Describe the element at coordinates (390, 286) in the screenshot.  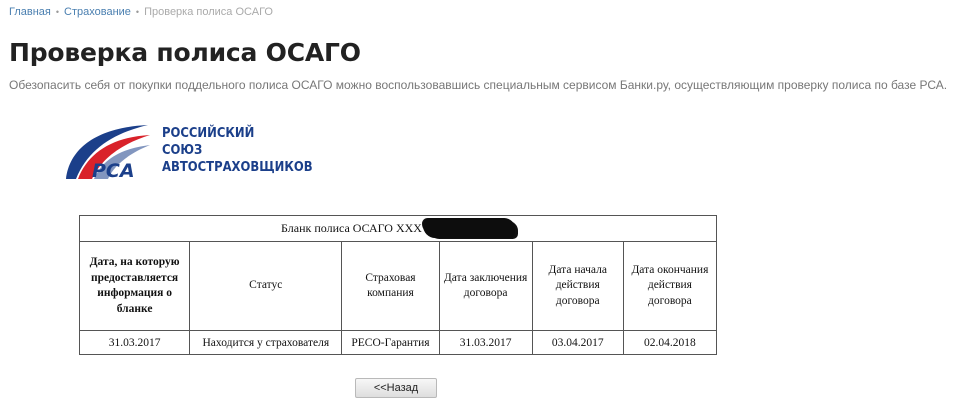
I see `column-header: Страховая компания` at that location.